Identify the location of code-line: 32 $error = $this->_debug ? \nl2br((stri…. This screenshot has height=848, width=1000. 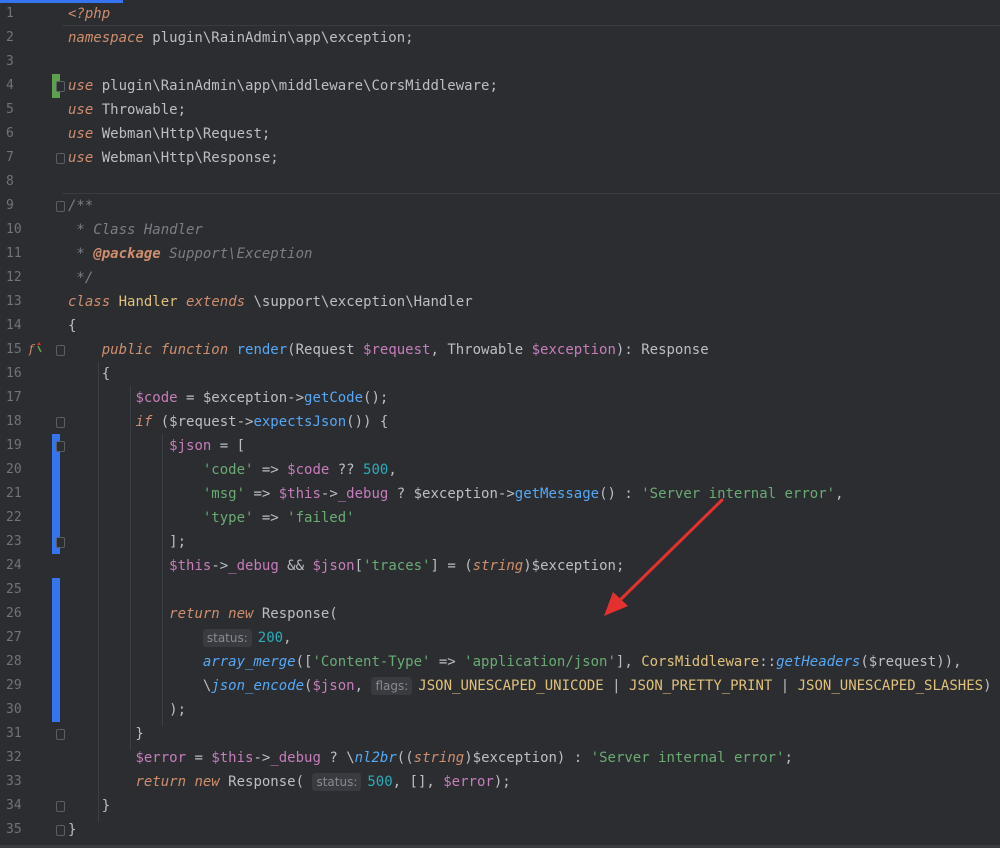
(500, 758).